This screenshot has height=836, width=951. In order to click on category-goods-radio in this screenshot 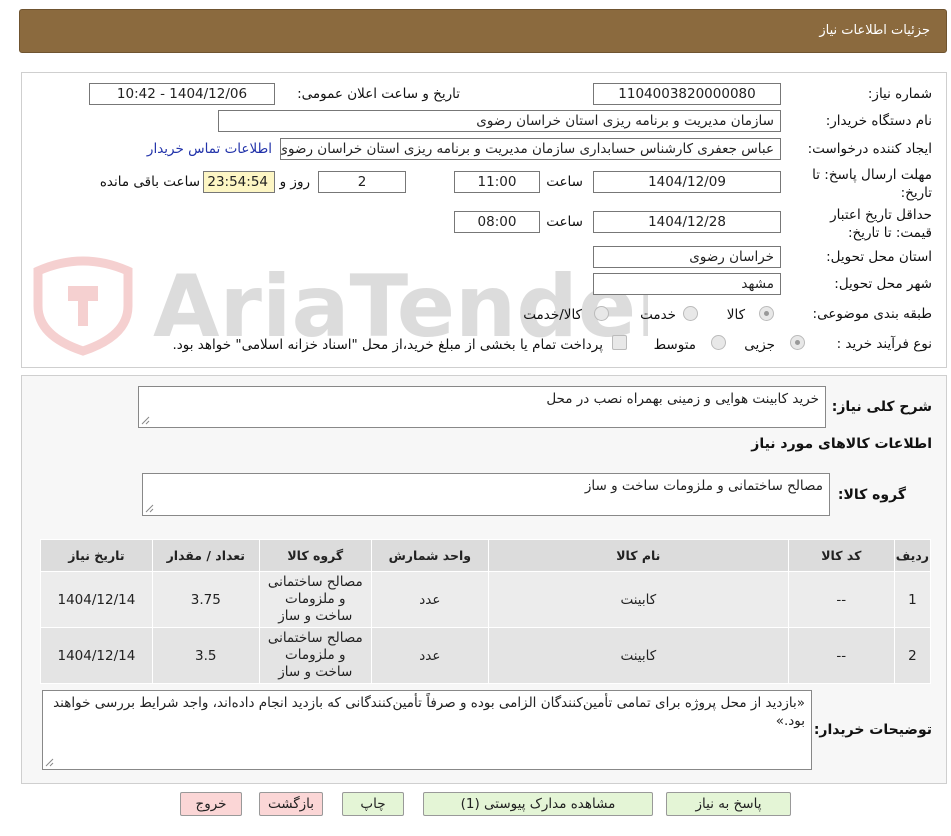, I will do `click(766, 313)`.